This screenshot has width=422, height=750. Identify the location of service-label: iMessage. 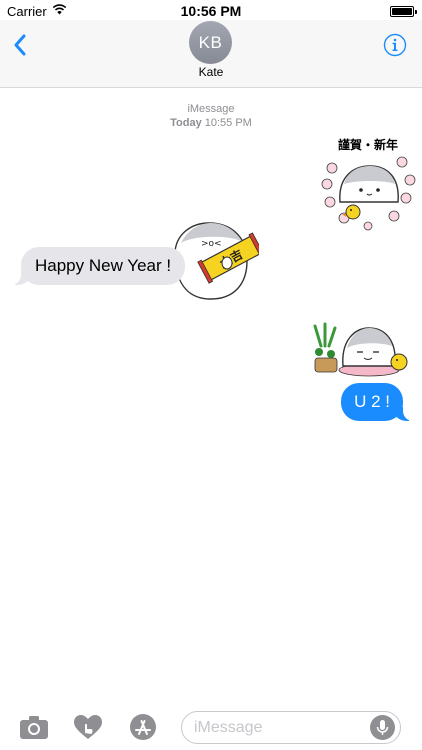
(211, 109).